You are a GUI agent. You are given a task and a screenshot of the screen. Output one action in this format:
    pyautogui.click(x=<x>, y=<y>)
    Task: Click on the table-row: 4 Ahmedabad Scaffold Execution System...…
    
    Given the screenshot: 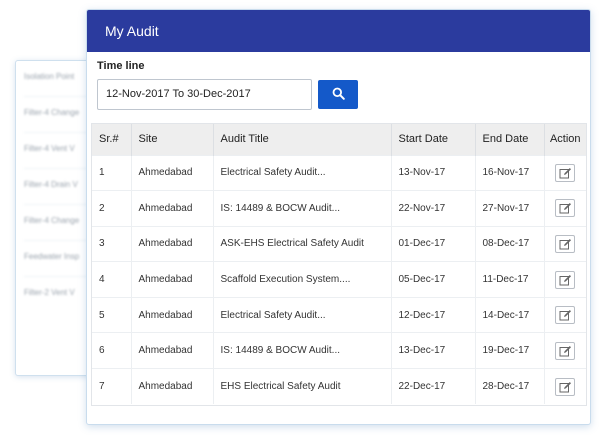 What is the action you would take?
    pyautogui.click(x=339, y=279)
    